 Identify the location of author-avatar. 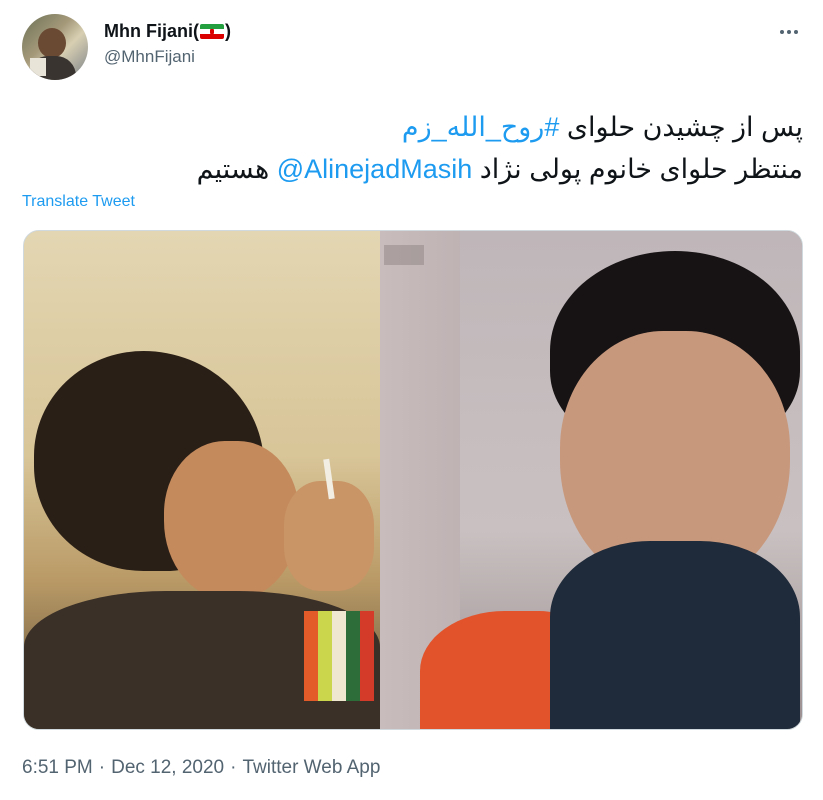
(55, 47).